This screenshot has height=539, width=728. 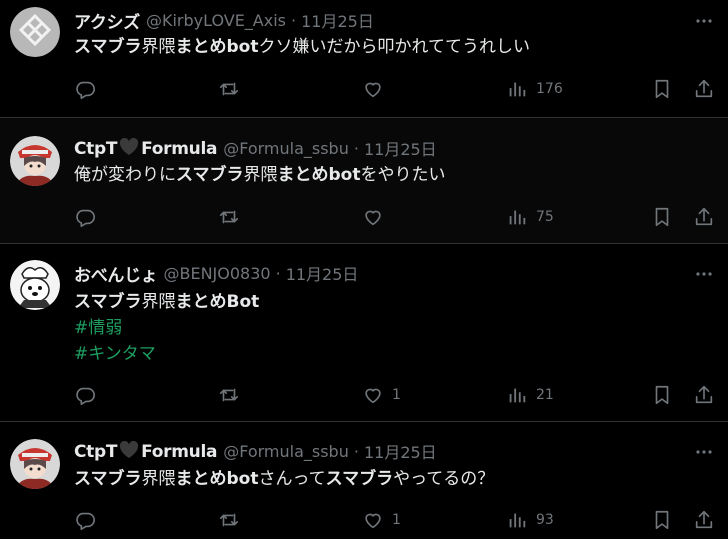 I want to click on views-count: 93, so click(x=545, y=520).